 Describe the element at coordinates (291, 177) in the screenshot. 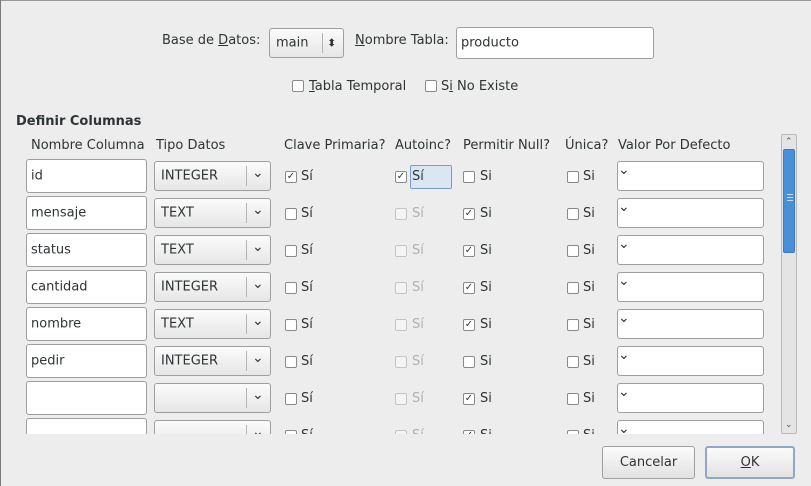

I see `primary-key-checkbox: ✓` at that location.